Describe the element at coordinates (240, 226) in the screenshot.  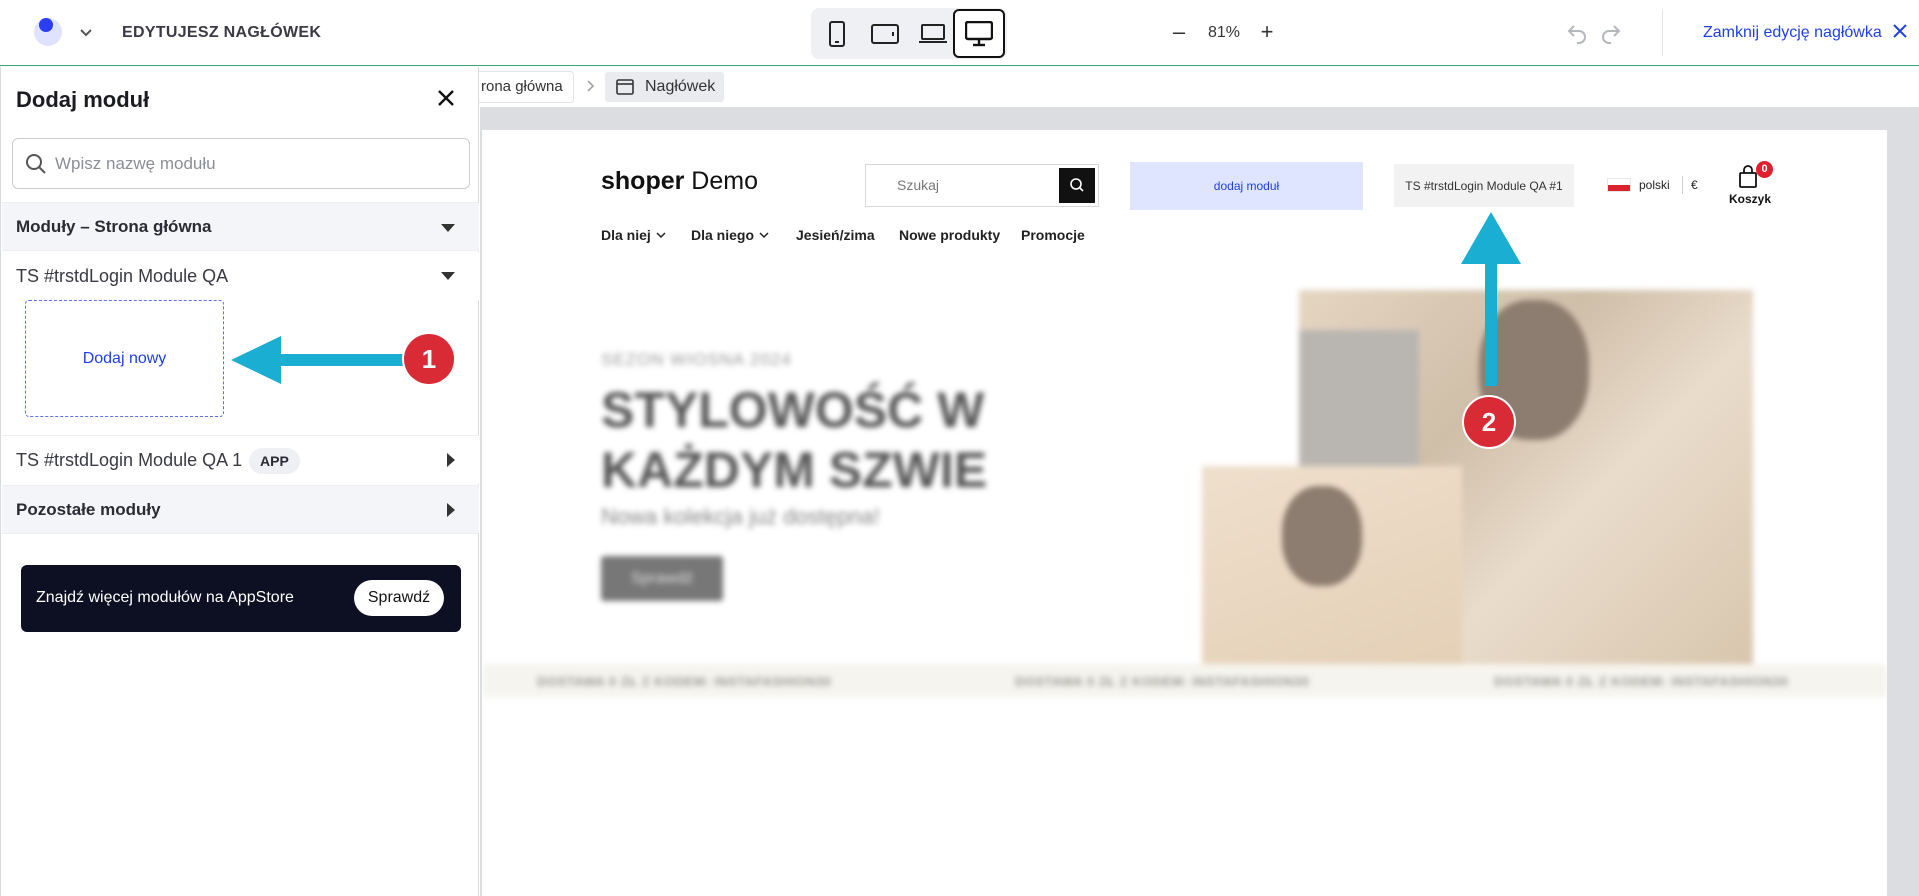
I see `group-home-modules: Moduły – Strona główna` at that location.